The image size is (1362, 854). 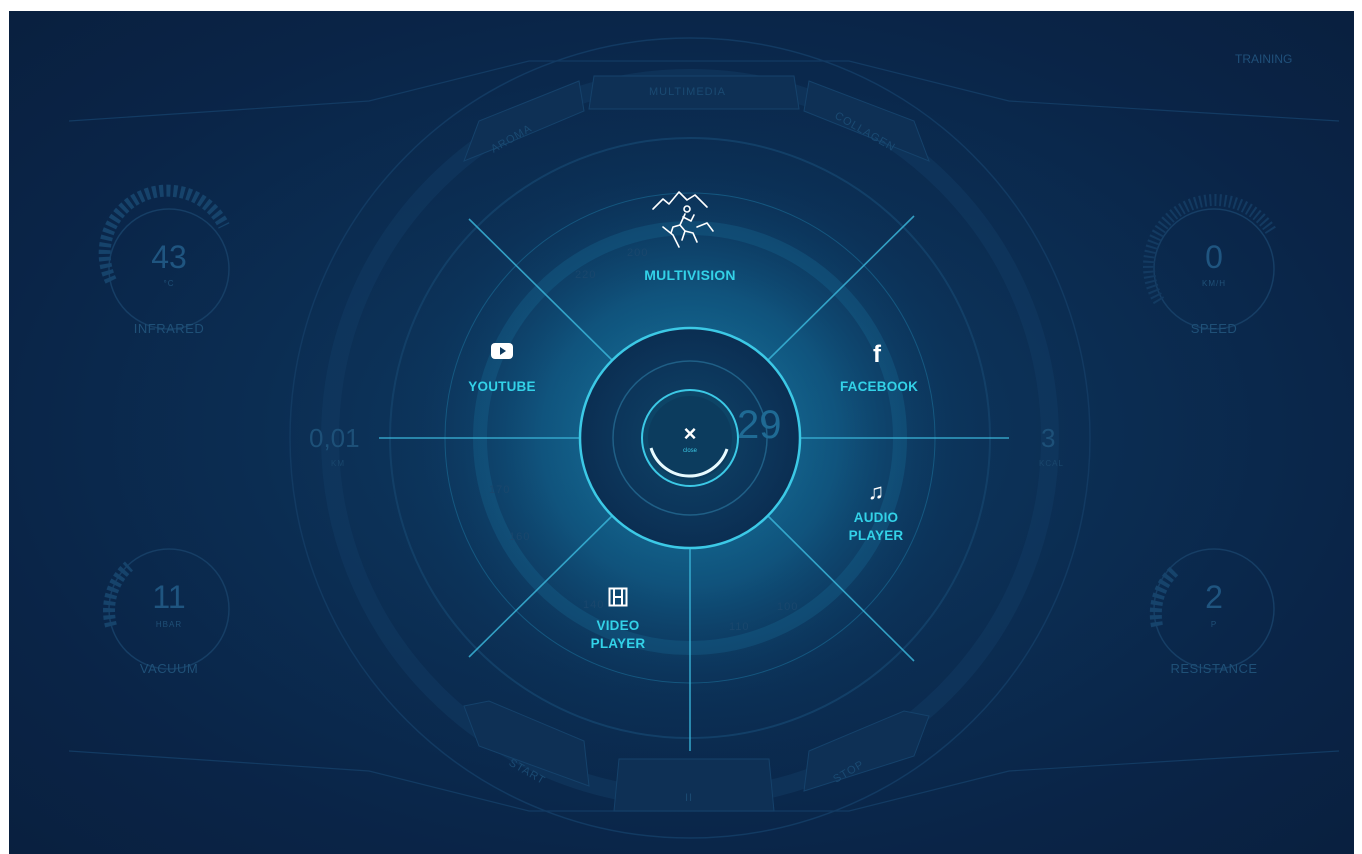 What do you see at coordinates (1263, 59) in the screenshot?
I see `mode-label: TRAINING` at bounding box center [1263, 59].